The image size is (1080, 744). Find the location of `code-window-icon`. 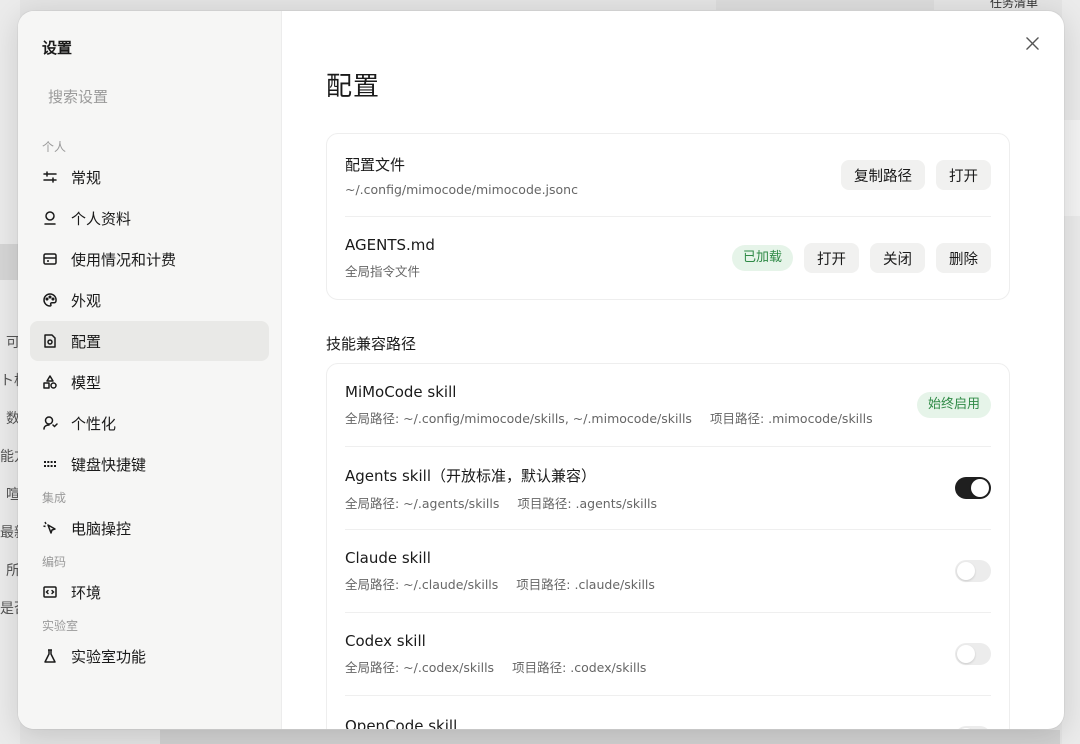

code-window-icon is located at coordinates (50, 592).